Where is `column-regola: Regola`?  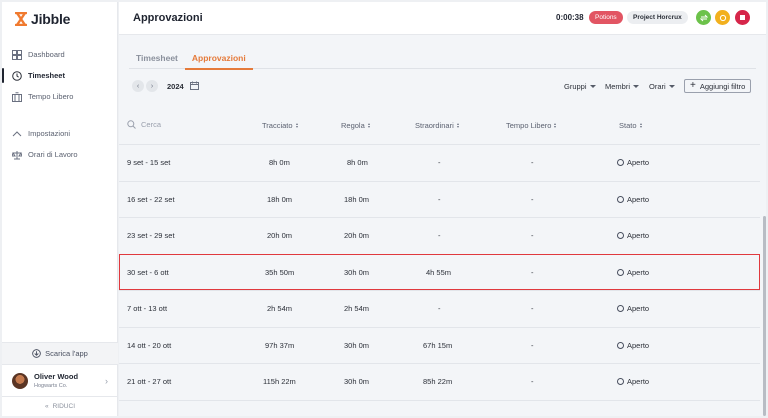
column-regola: Regola is located at coordinates (355, 125).